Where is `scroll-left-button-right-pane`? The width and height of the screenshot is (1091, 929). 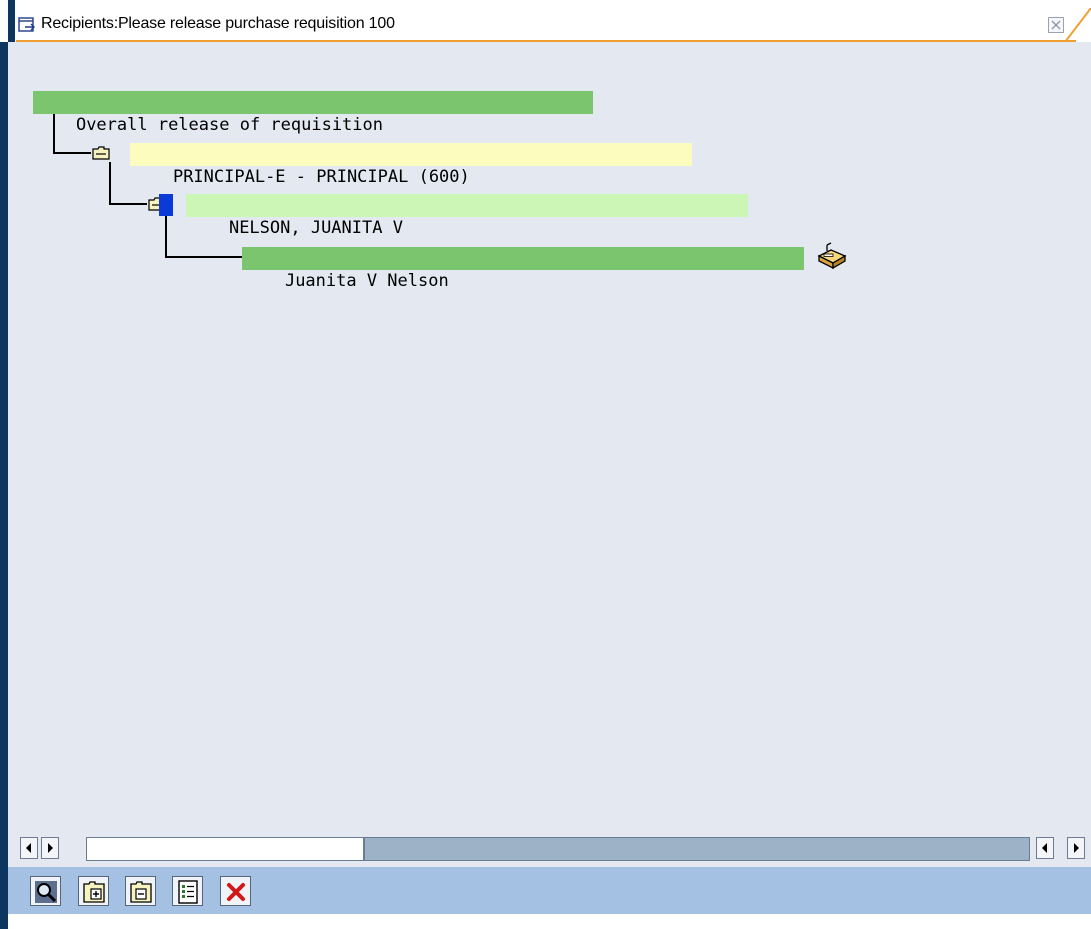 scroll-left-button-right-pane is located at coordinates (1045, 848).